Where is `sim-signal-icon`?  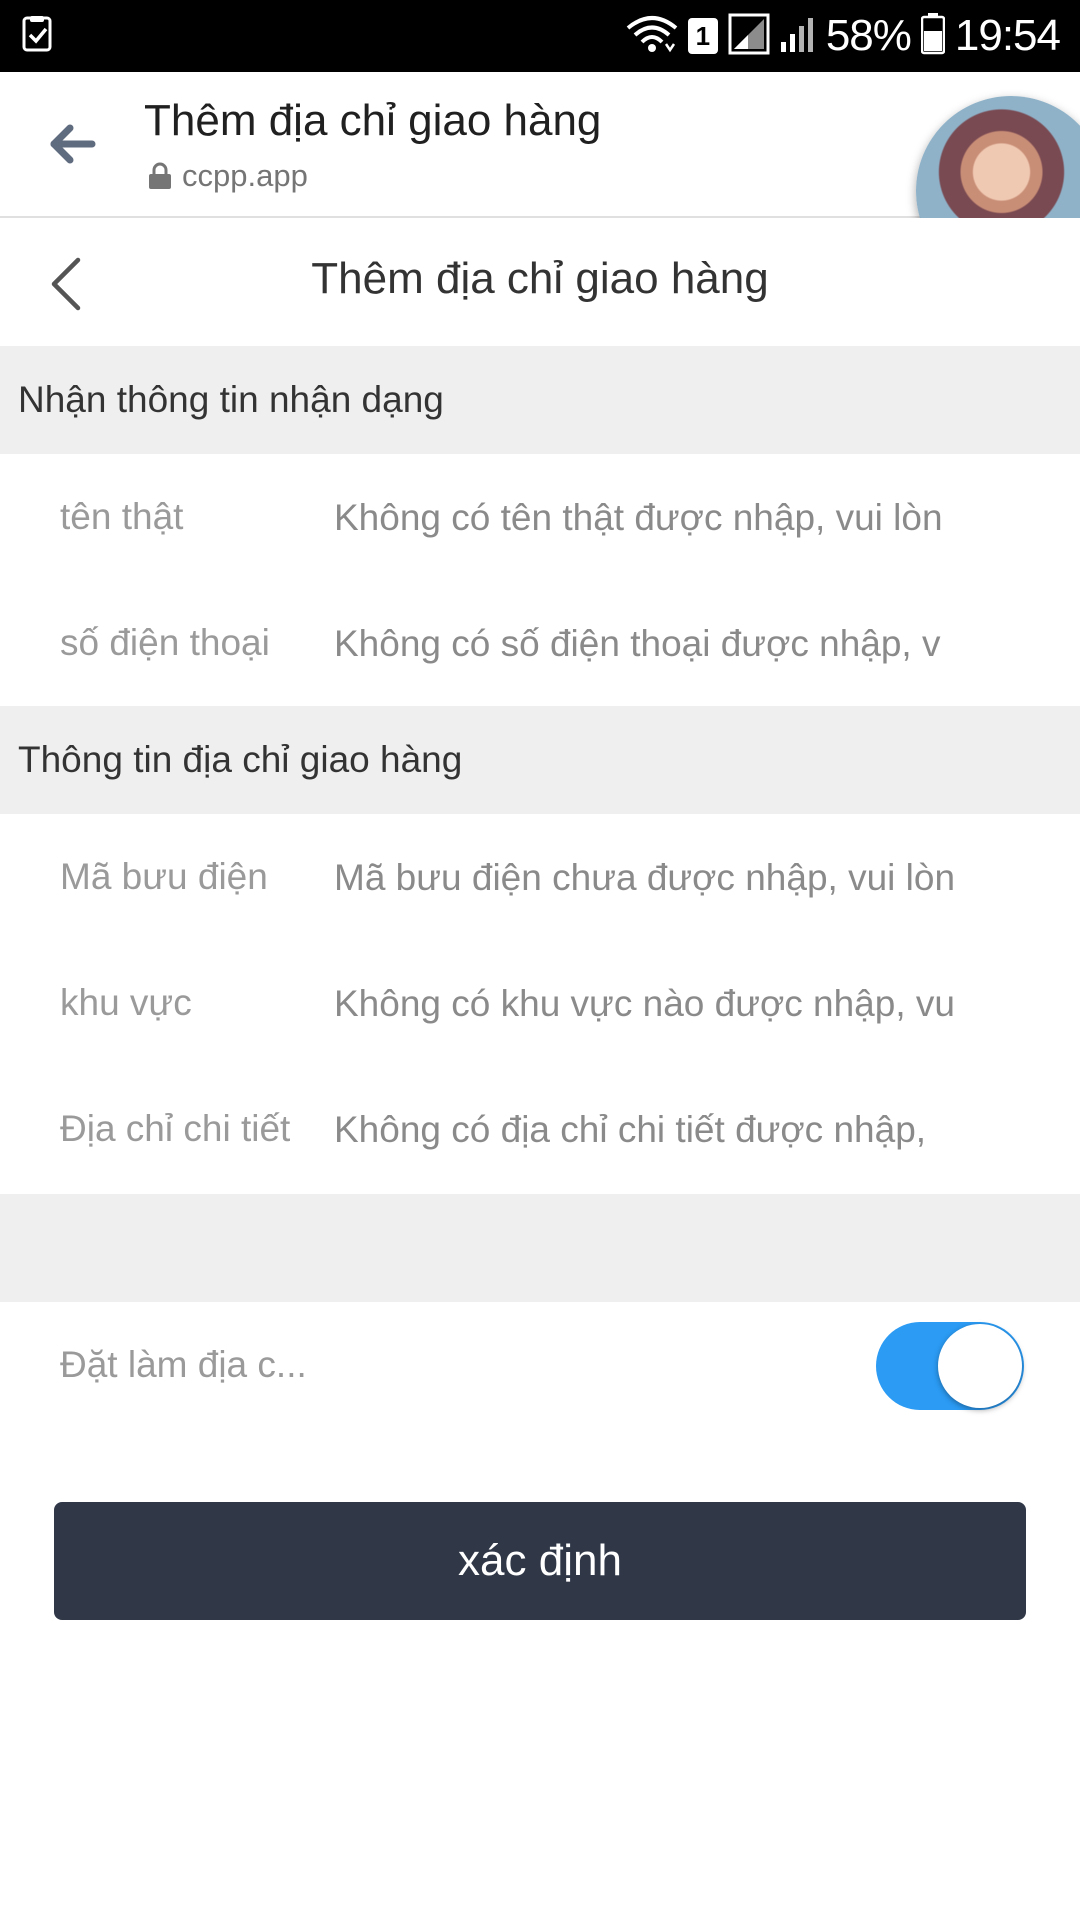
sim-signal-icon is located at coordinates (749, 36).